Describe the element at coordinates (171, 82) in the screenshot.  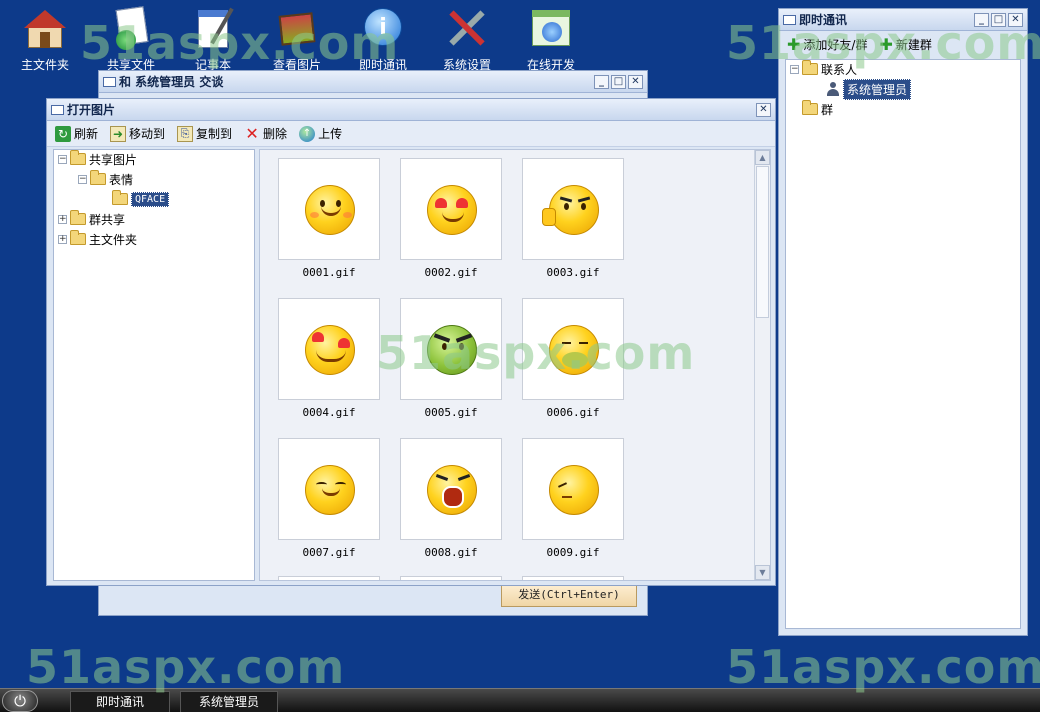
I see `chat-window-title: 和 系统管理员 交谈` at that location.